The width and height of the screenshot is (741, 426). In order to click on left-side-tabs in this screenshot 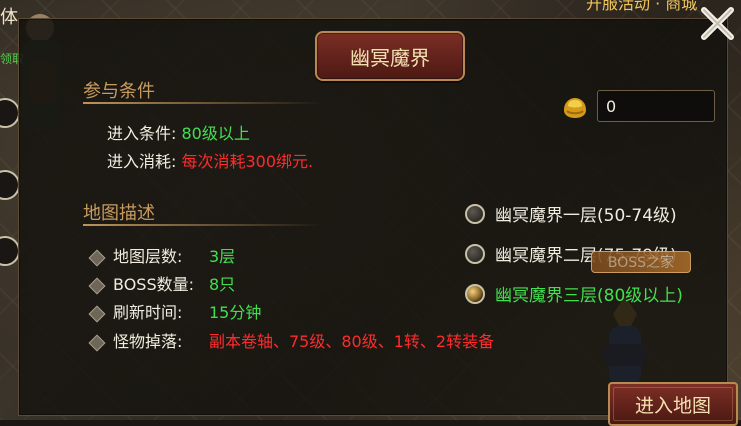, I will do `click(10, 191)`.